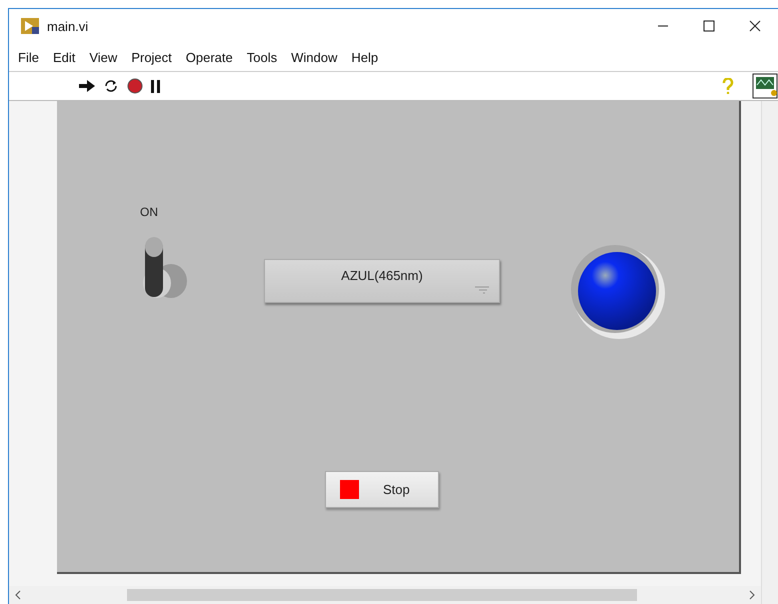  Describe the element at coordinates (209, 57) in the screenshot. I see `menu-item: Operate` at that location.